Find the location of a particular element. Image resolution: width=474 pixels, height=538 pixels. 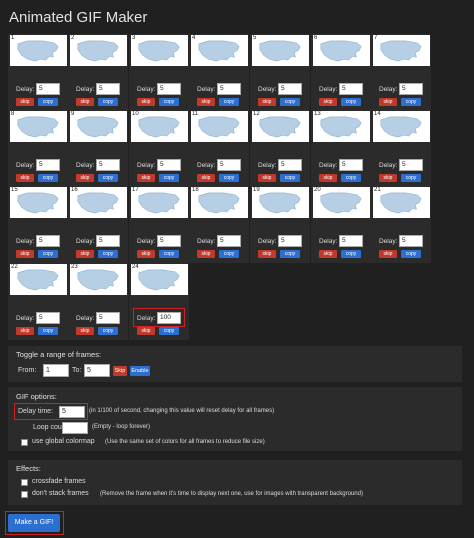

to-input: 5 is located at coordinates (97, 370).